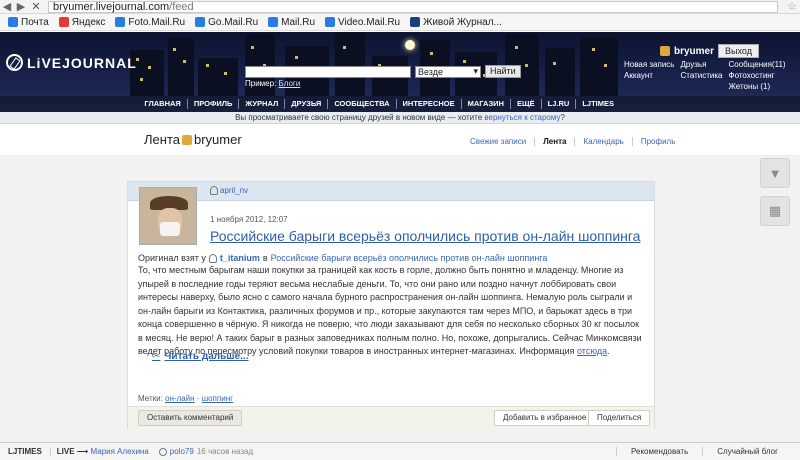 The width and height of the screenshot is (800, 460). I want to click on nav-more: ЕЩЁ, so click(526, 104).